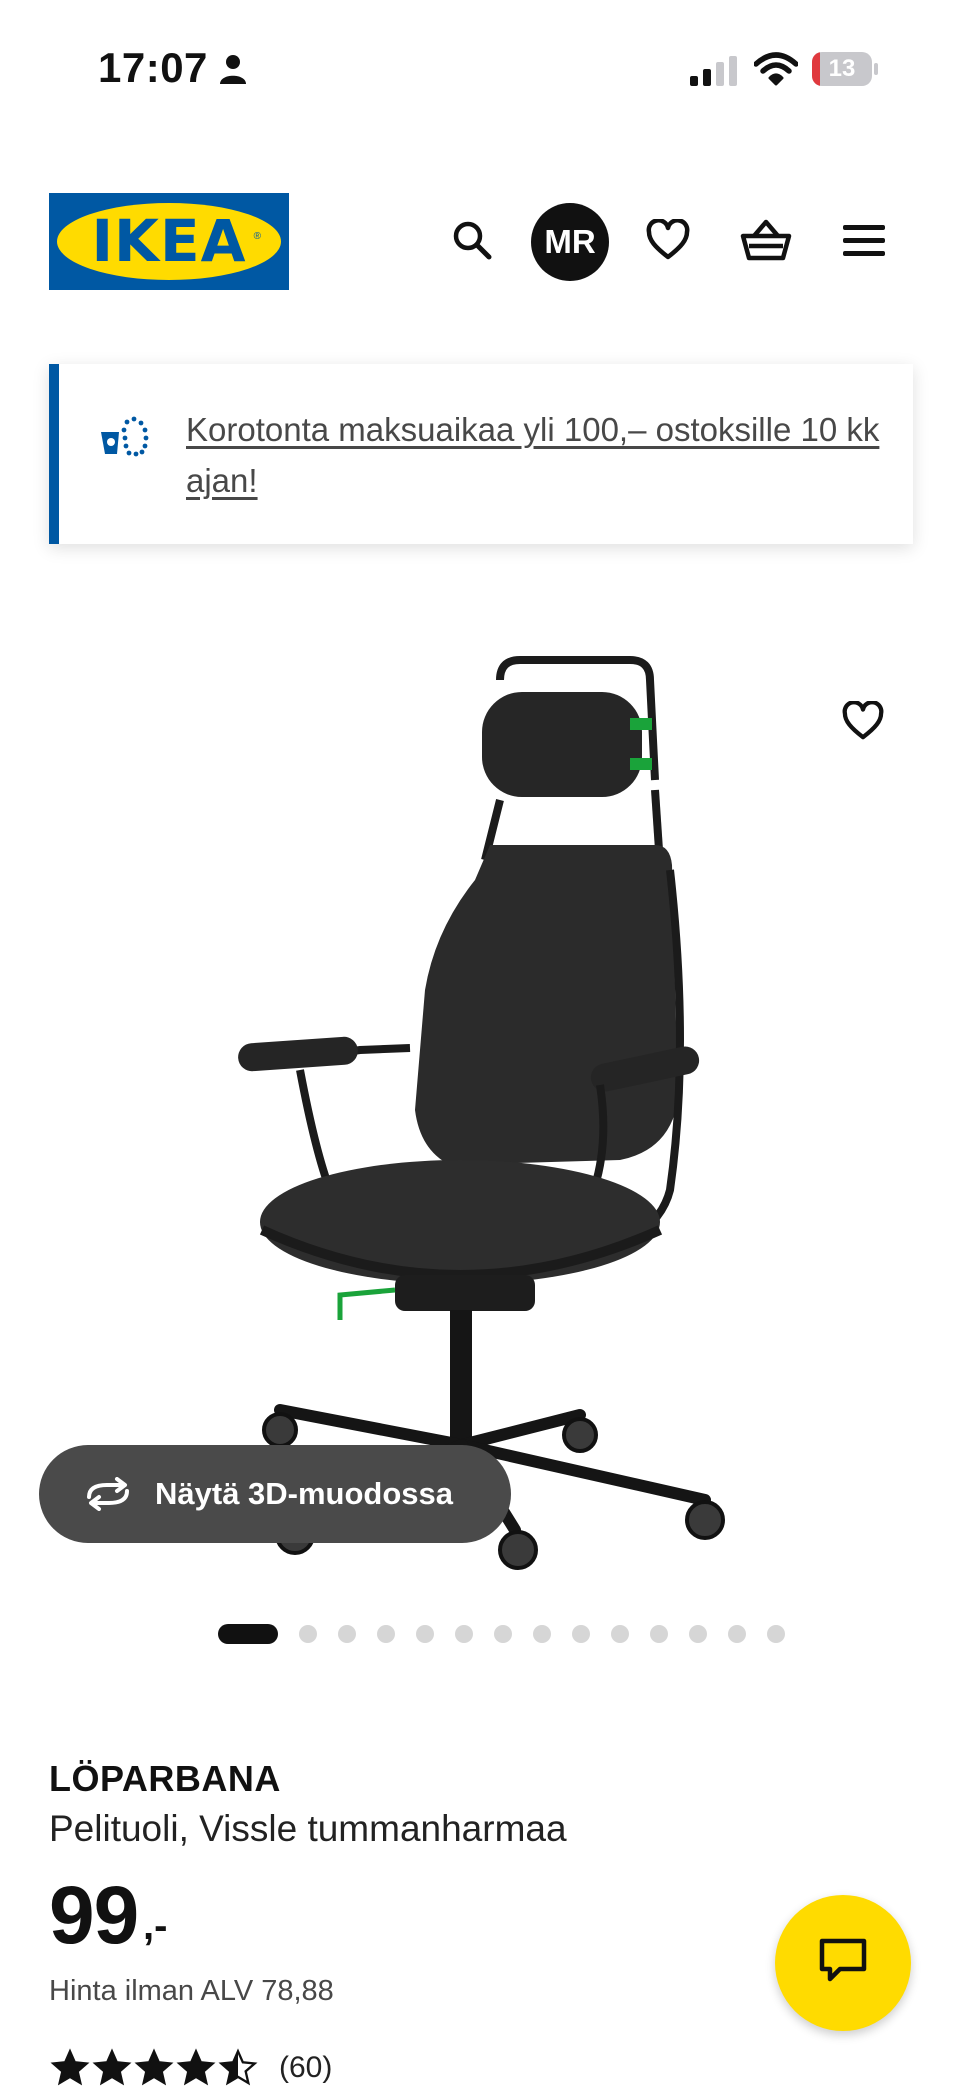 This screenshot has height=2088, width=960. I want to click on person-icon, so click(233, 71).